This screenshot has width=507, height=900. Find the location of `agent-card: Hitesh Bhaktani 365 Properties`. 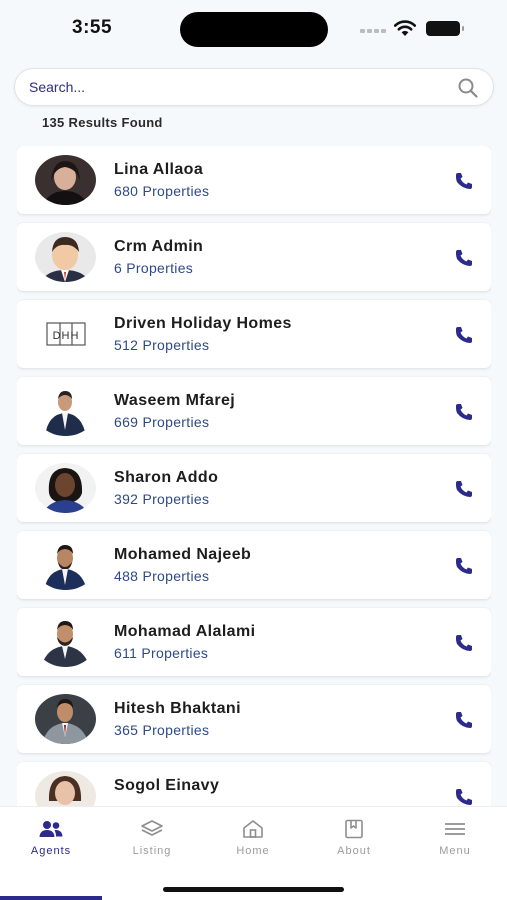

agent-card: Hitesh Bhaktani 365 Properties is located at coordinates (254, 719).